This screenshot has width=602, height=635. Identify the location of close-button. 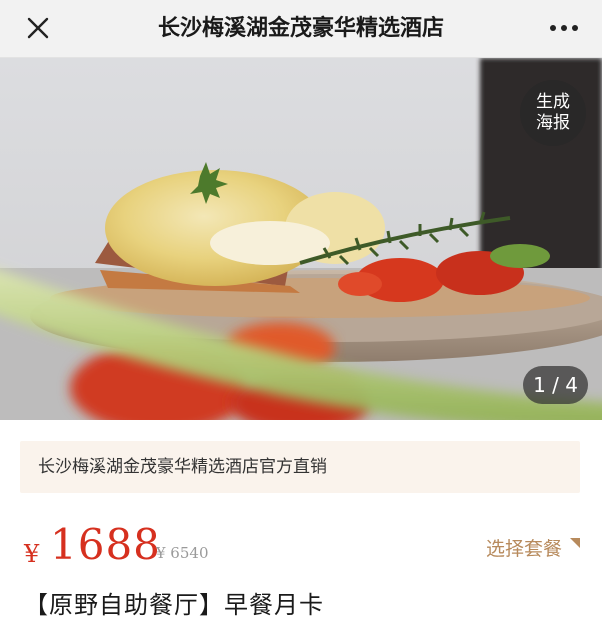
(38, 28).